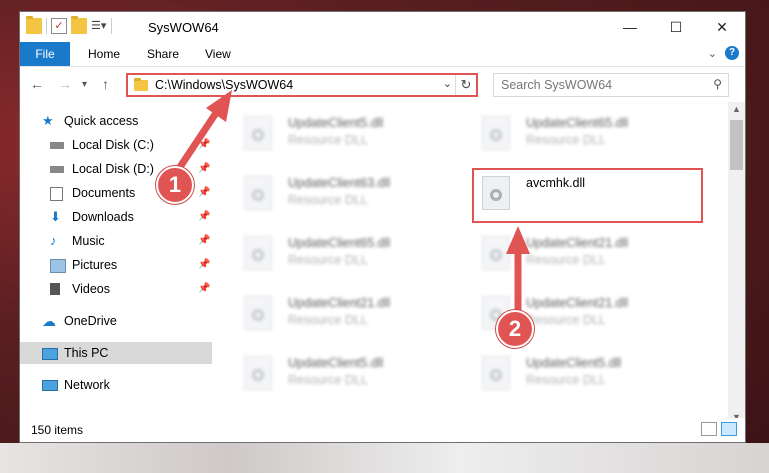 The image size is (769, 473). I want to click on step-2-badge: 2, so click(515, 329).